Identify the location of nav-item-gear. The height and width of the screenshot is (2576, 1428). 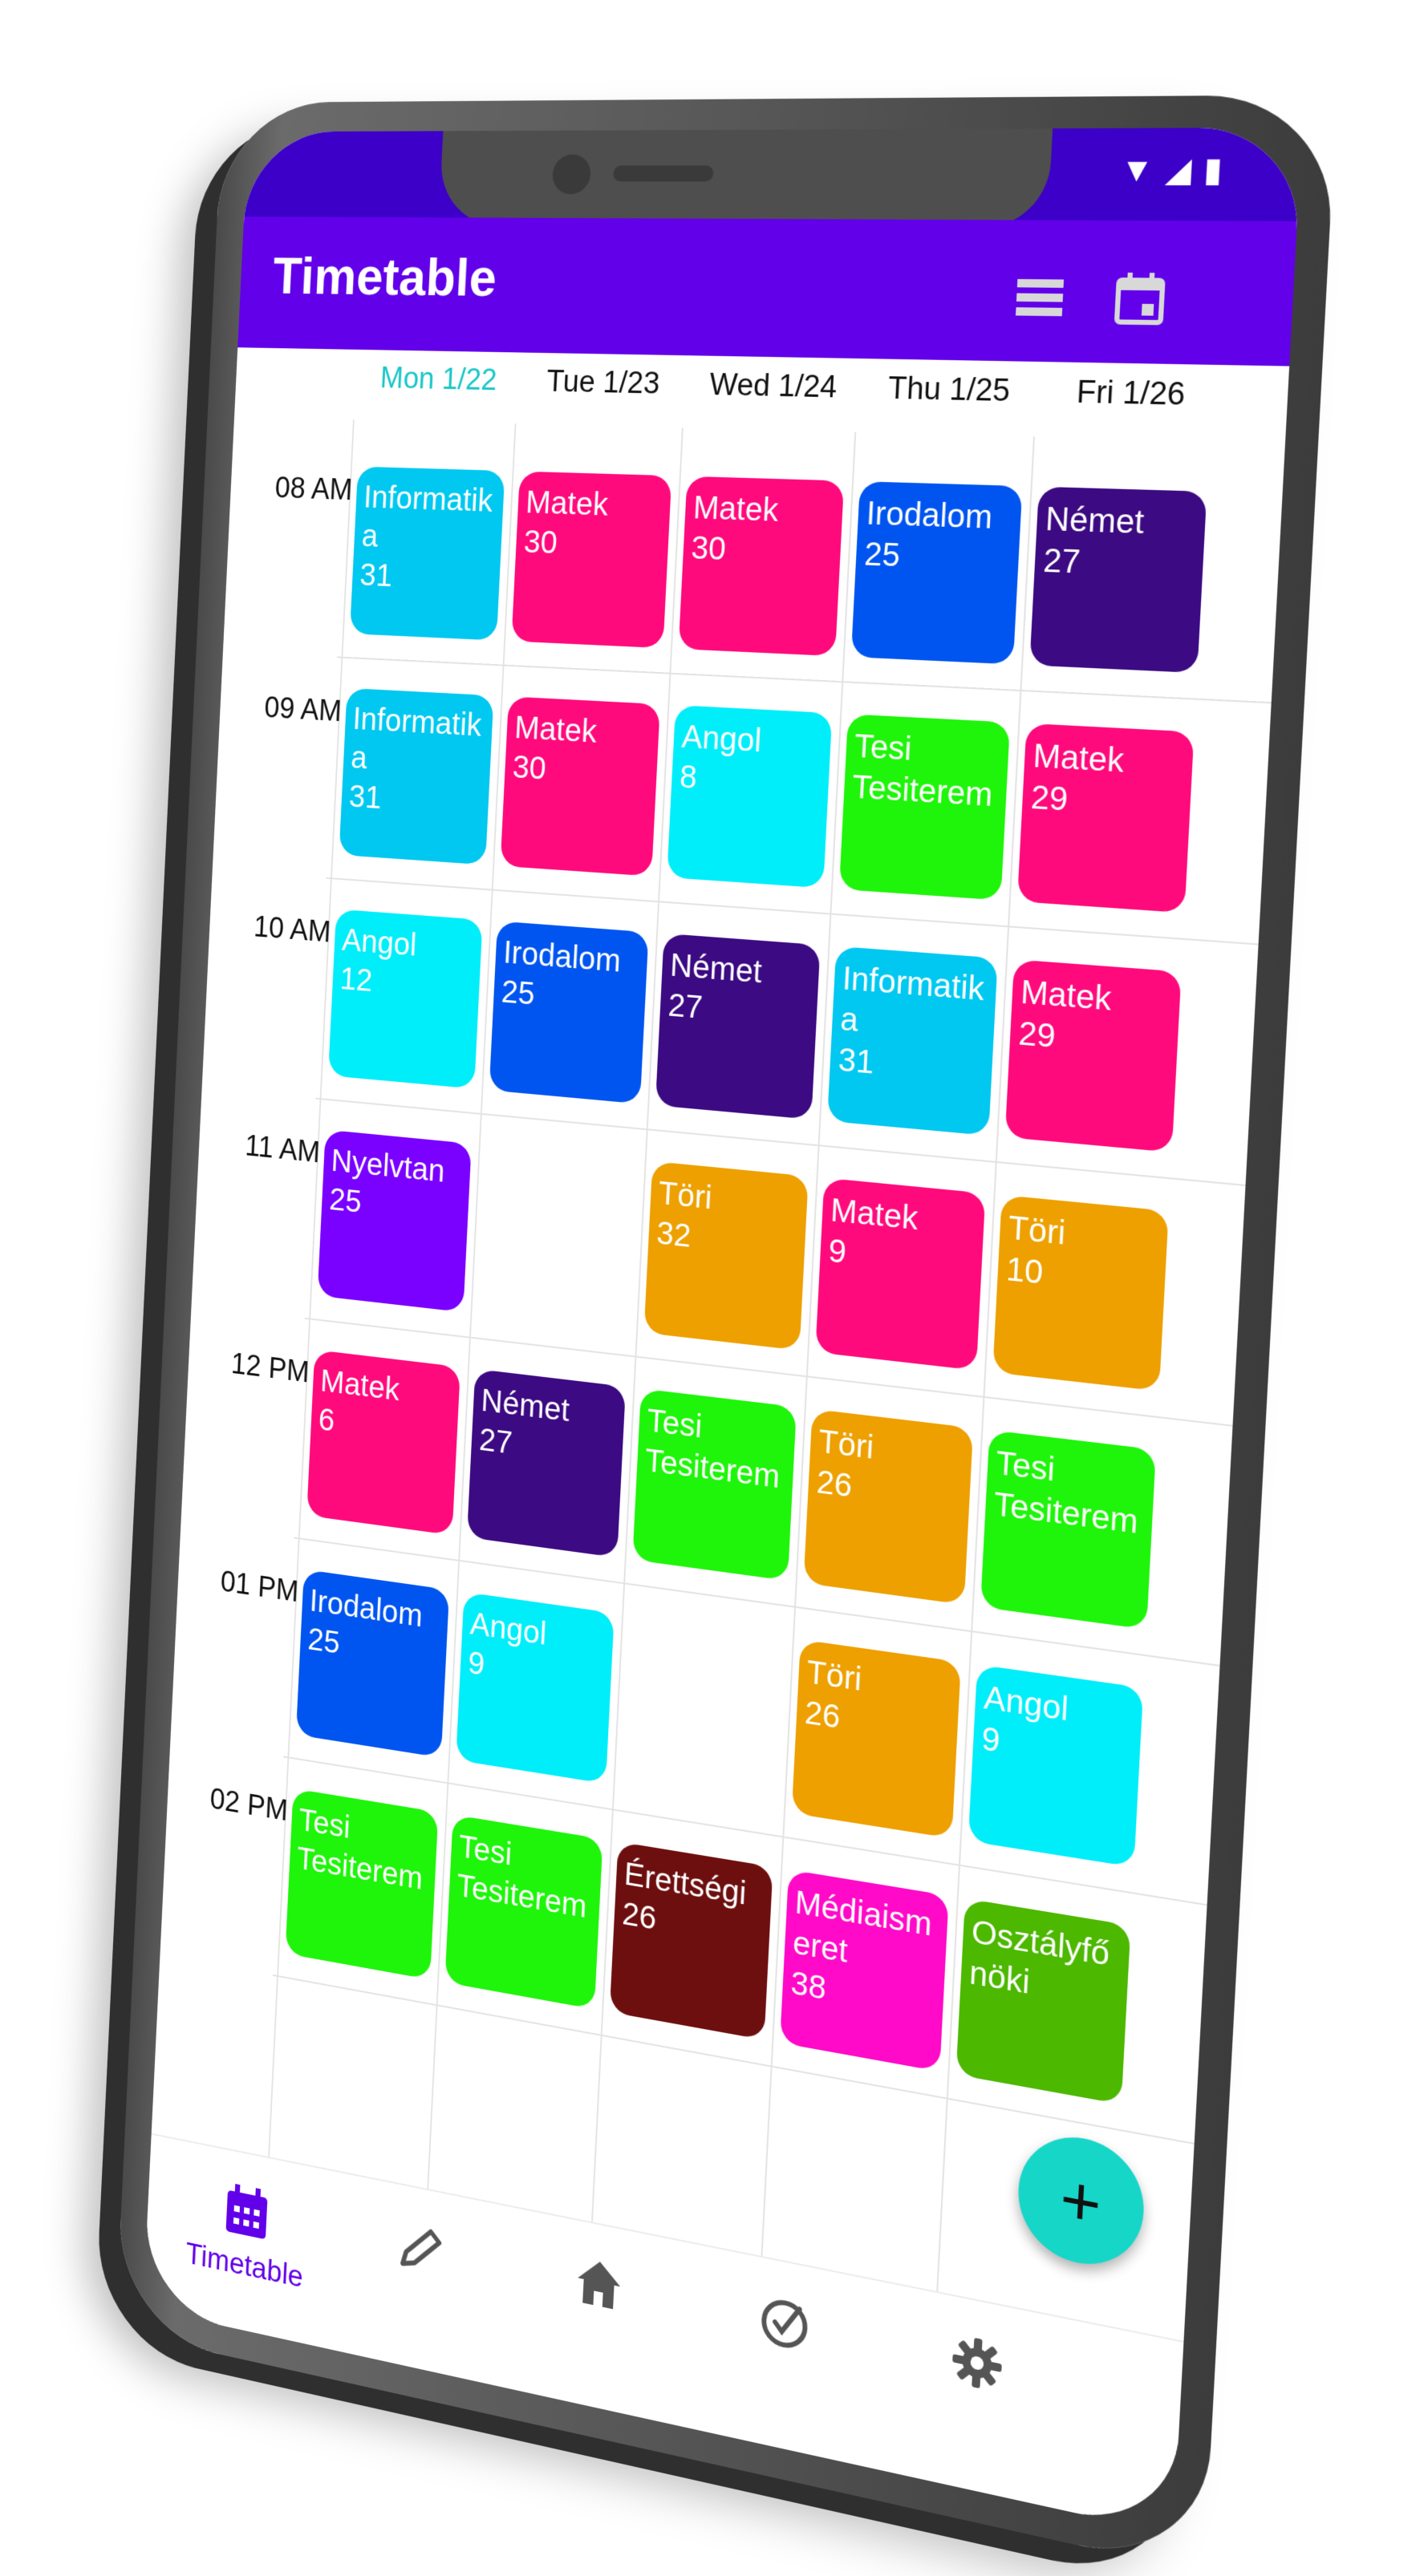
(978, 2365).